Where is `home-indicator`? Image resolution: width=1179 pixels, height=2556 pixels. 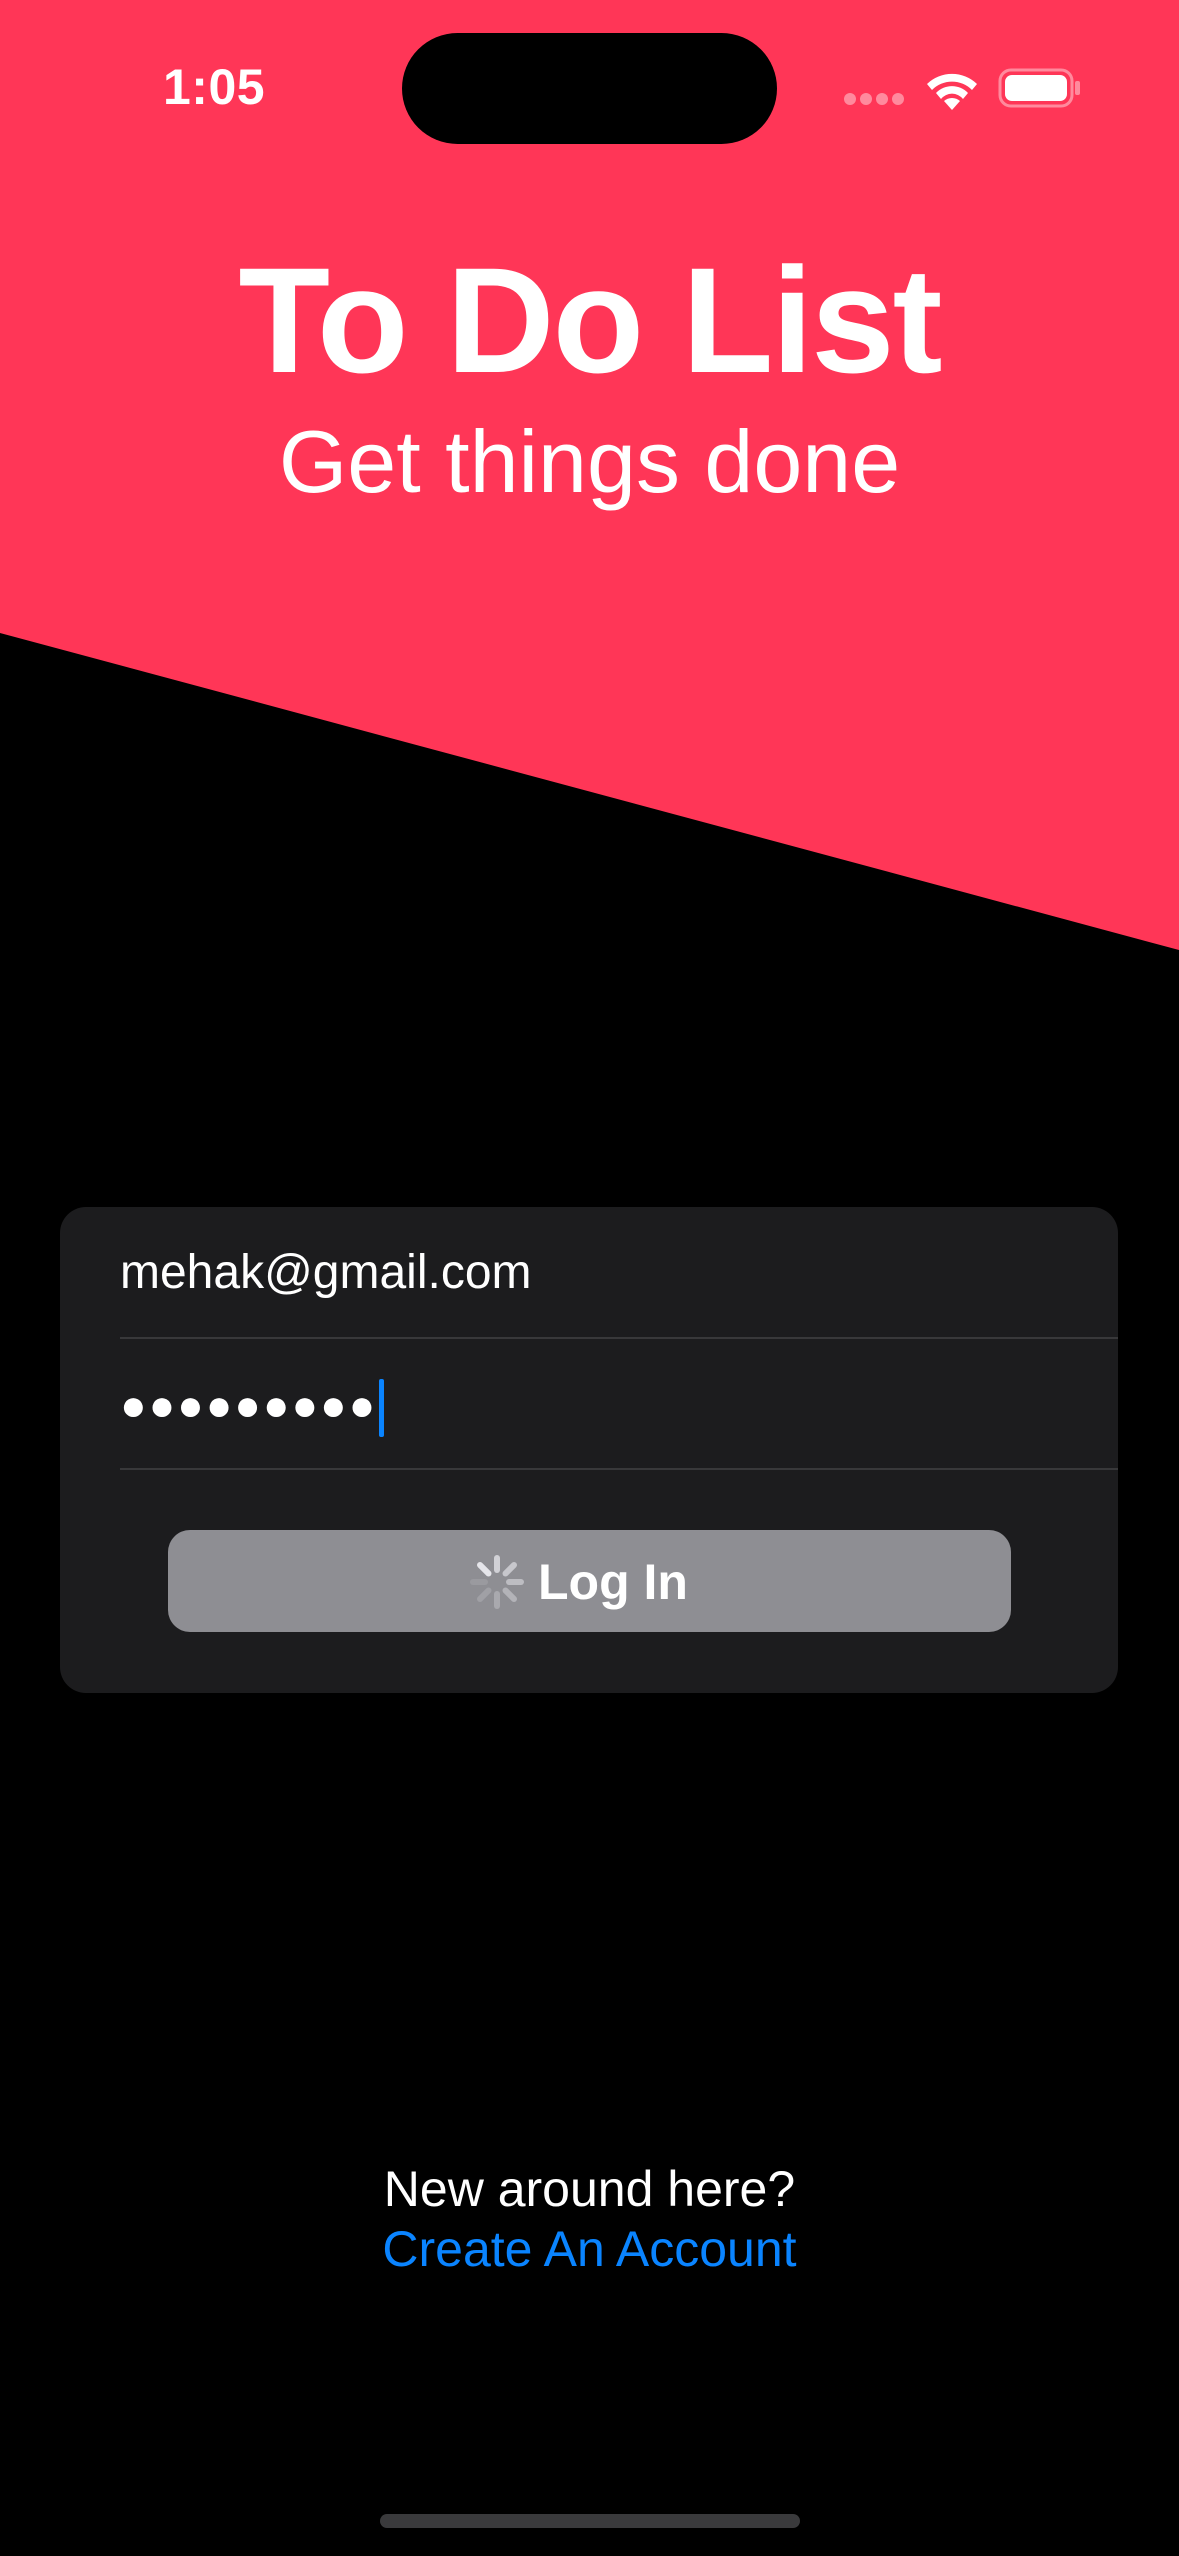 home-indicator is located at coordinates (590, 2521).